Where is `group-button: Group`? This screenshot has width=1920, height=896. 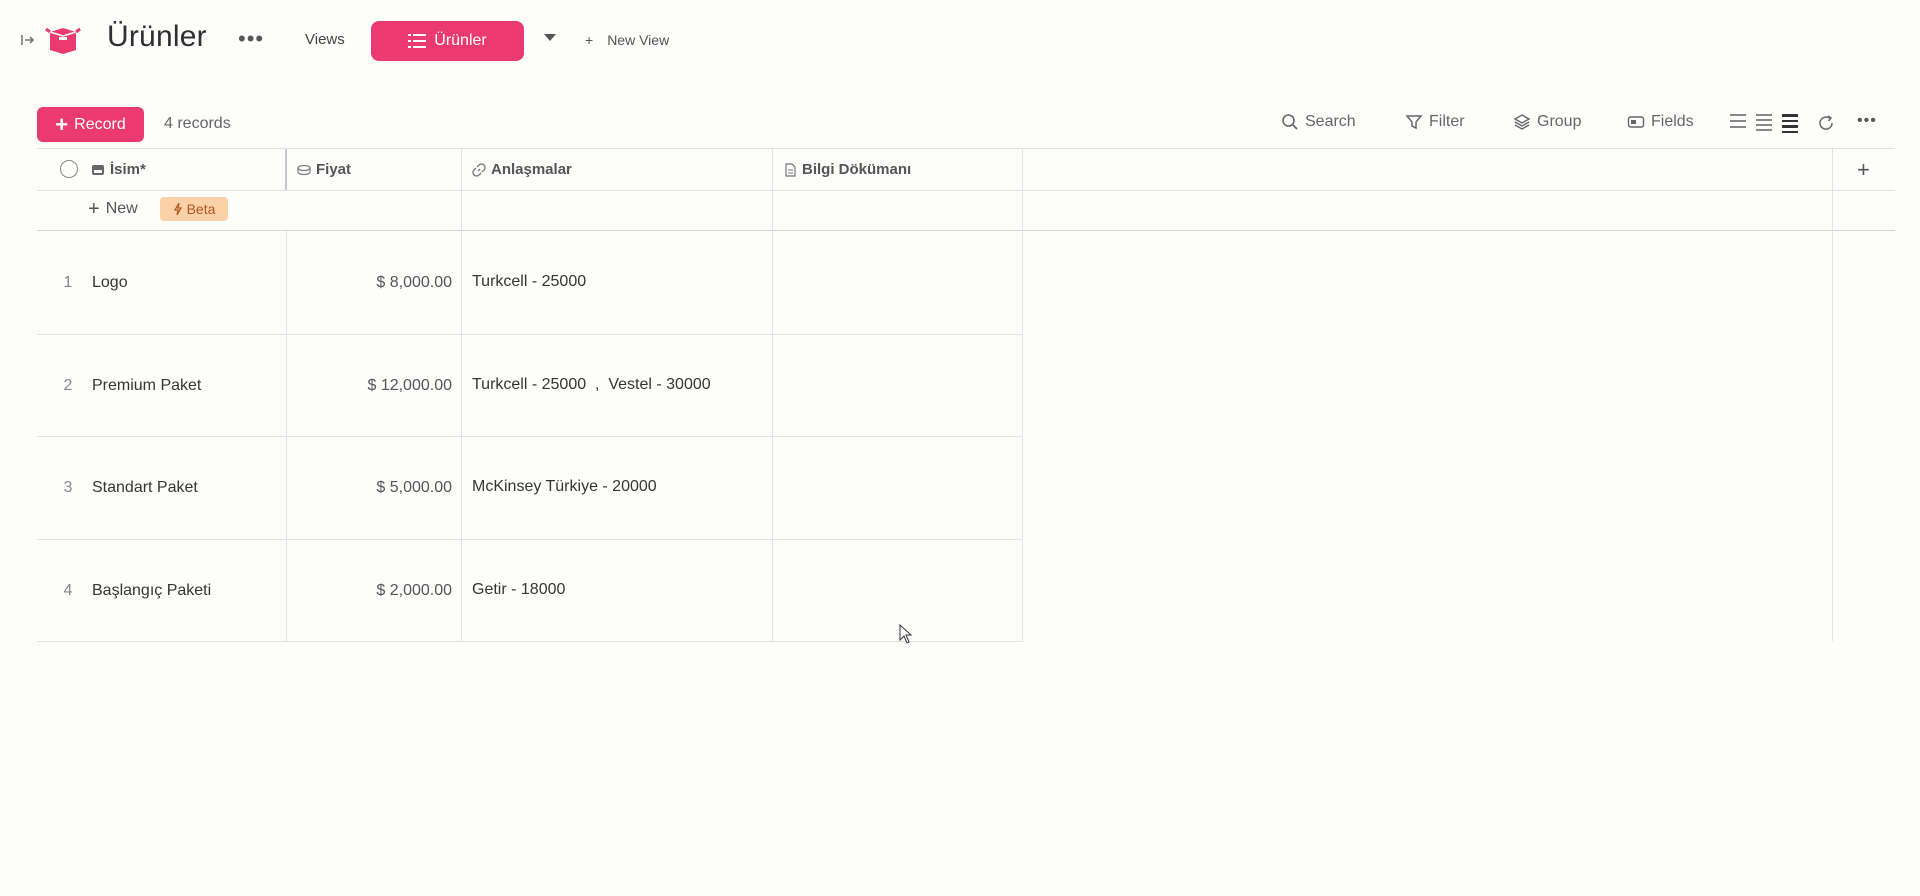
group-button: Group is located at coordinates (1547, 122).